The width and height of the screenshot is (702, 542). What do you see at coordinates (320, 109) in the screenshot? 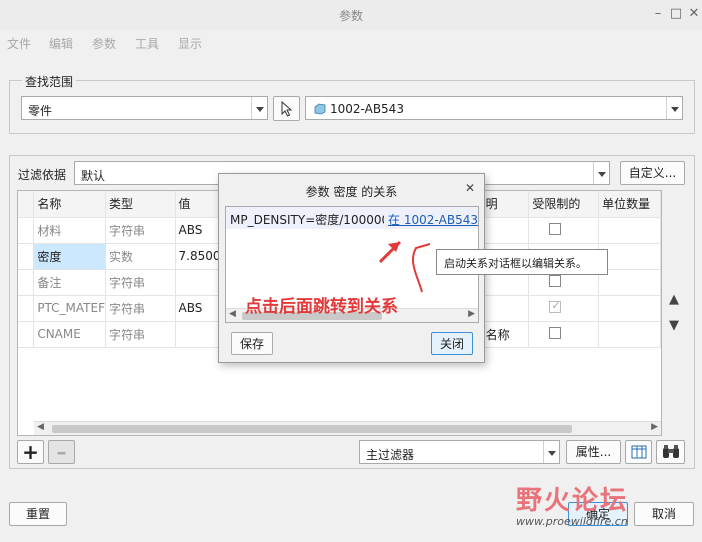
I see `part-icon` at bounding box center [320, 109].